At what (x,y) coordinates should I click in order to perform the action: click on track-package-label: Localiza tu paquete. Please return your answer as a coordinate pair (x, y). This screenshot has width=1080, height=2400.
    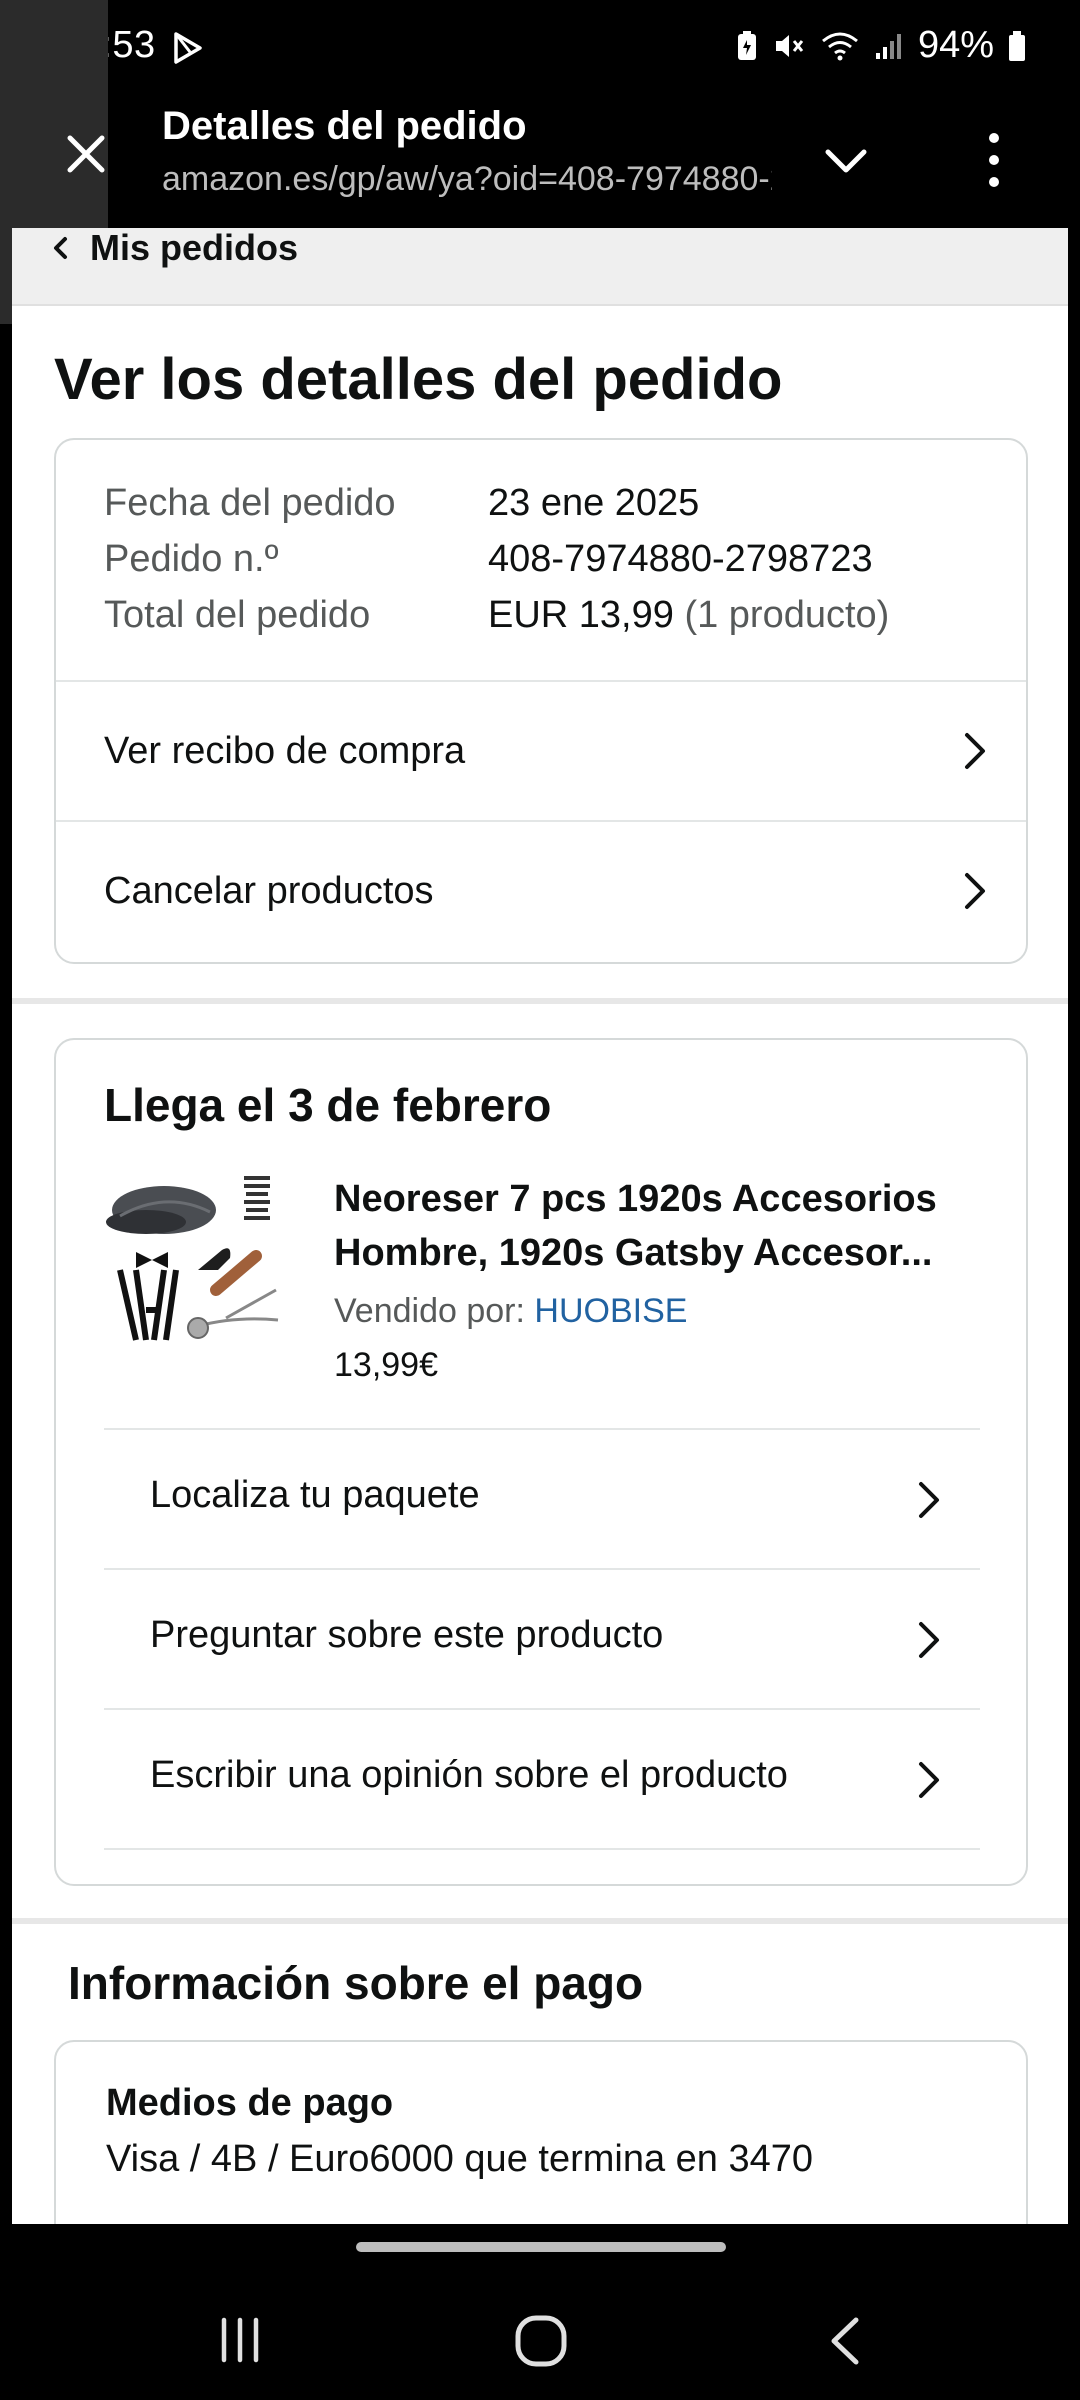
    Looking at the image, I should click on (315, 1495).